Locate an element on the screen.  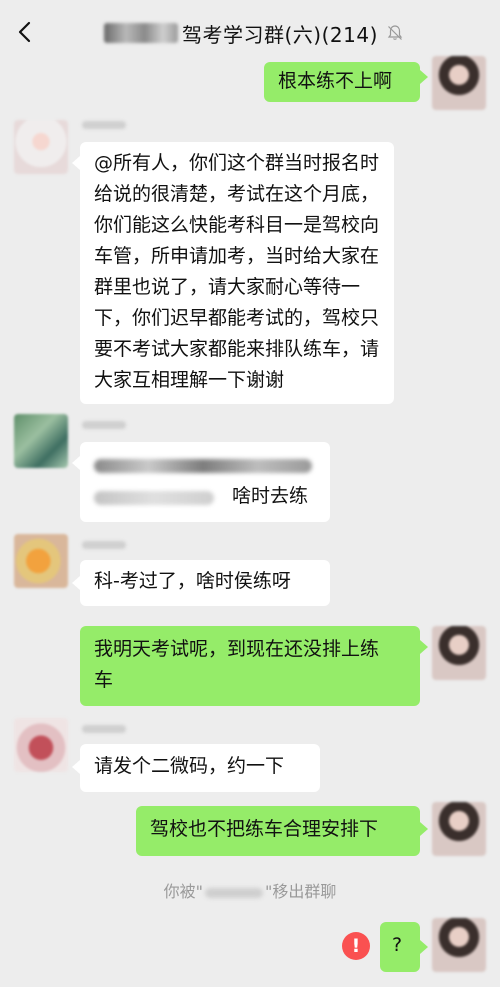
system-notice: 你被" "移出群聊 is located at coordinates (250, 890).